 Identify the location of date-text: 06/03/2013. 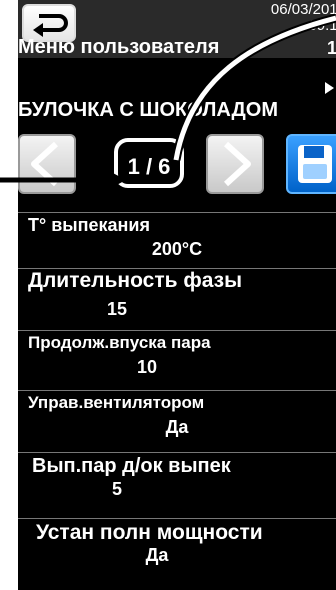
(303, 9).